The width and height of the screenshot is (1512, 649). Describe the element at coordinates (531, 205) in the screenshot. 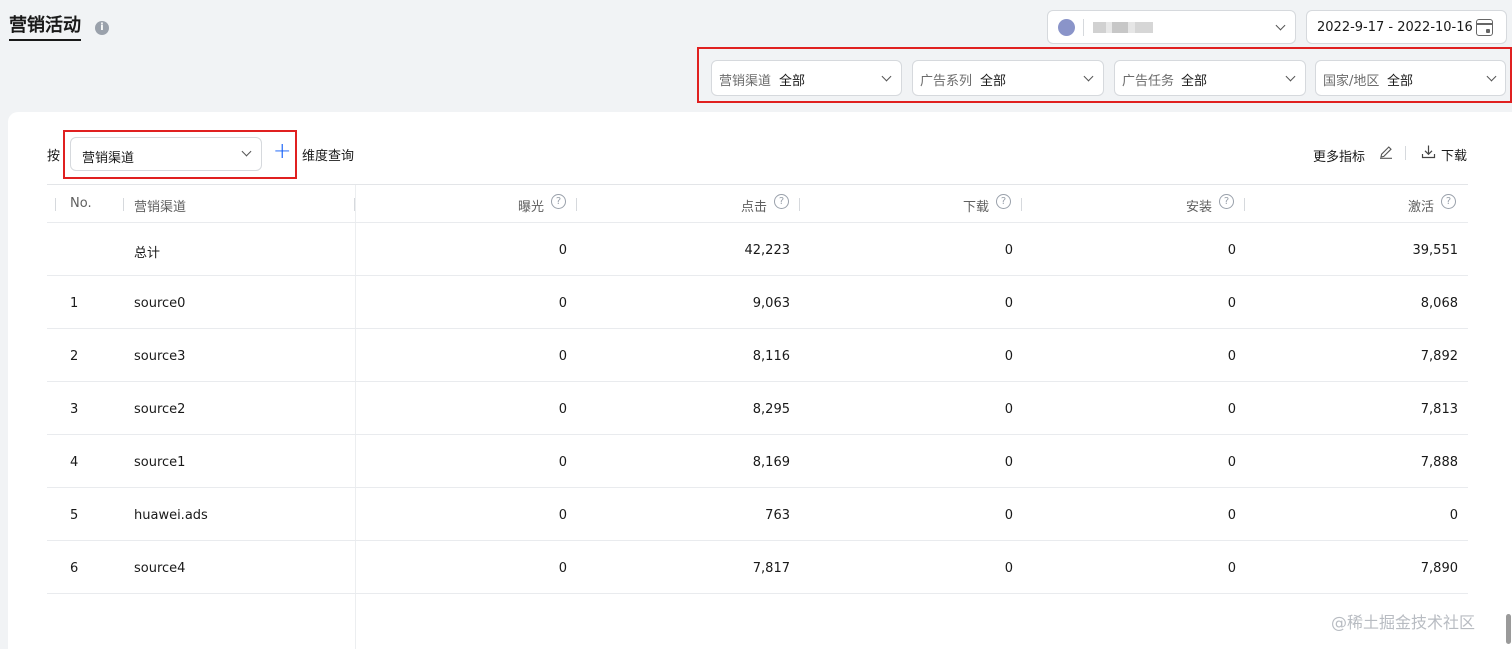

I see `column-header-impressions: 曝光` at that location.